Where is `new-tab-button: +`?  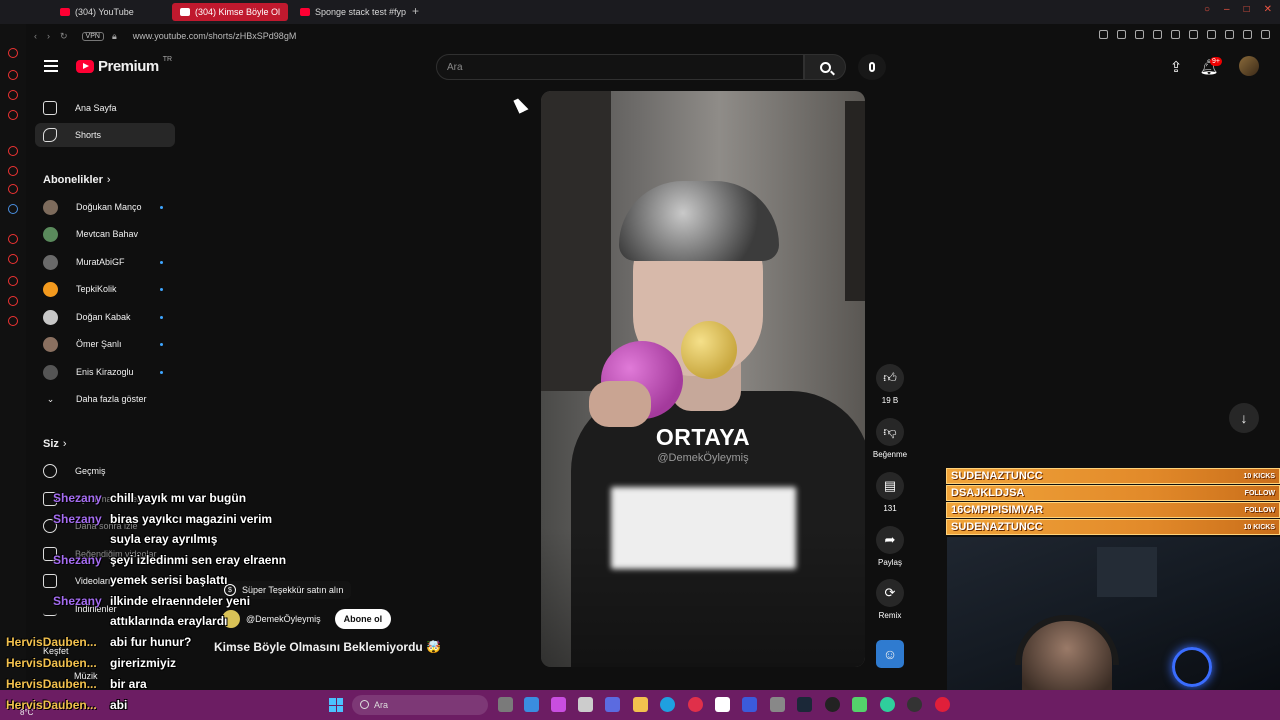 new-tab-button: + is located at coordinates (415, 11).